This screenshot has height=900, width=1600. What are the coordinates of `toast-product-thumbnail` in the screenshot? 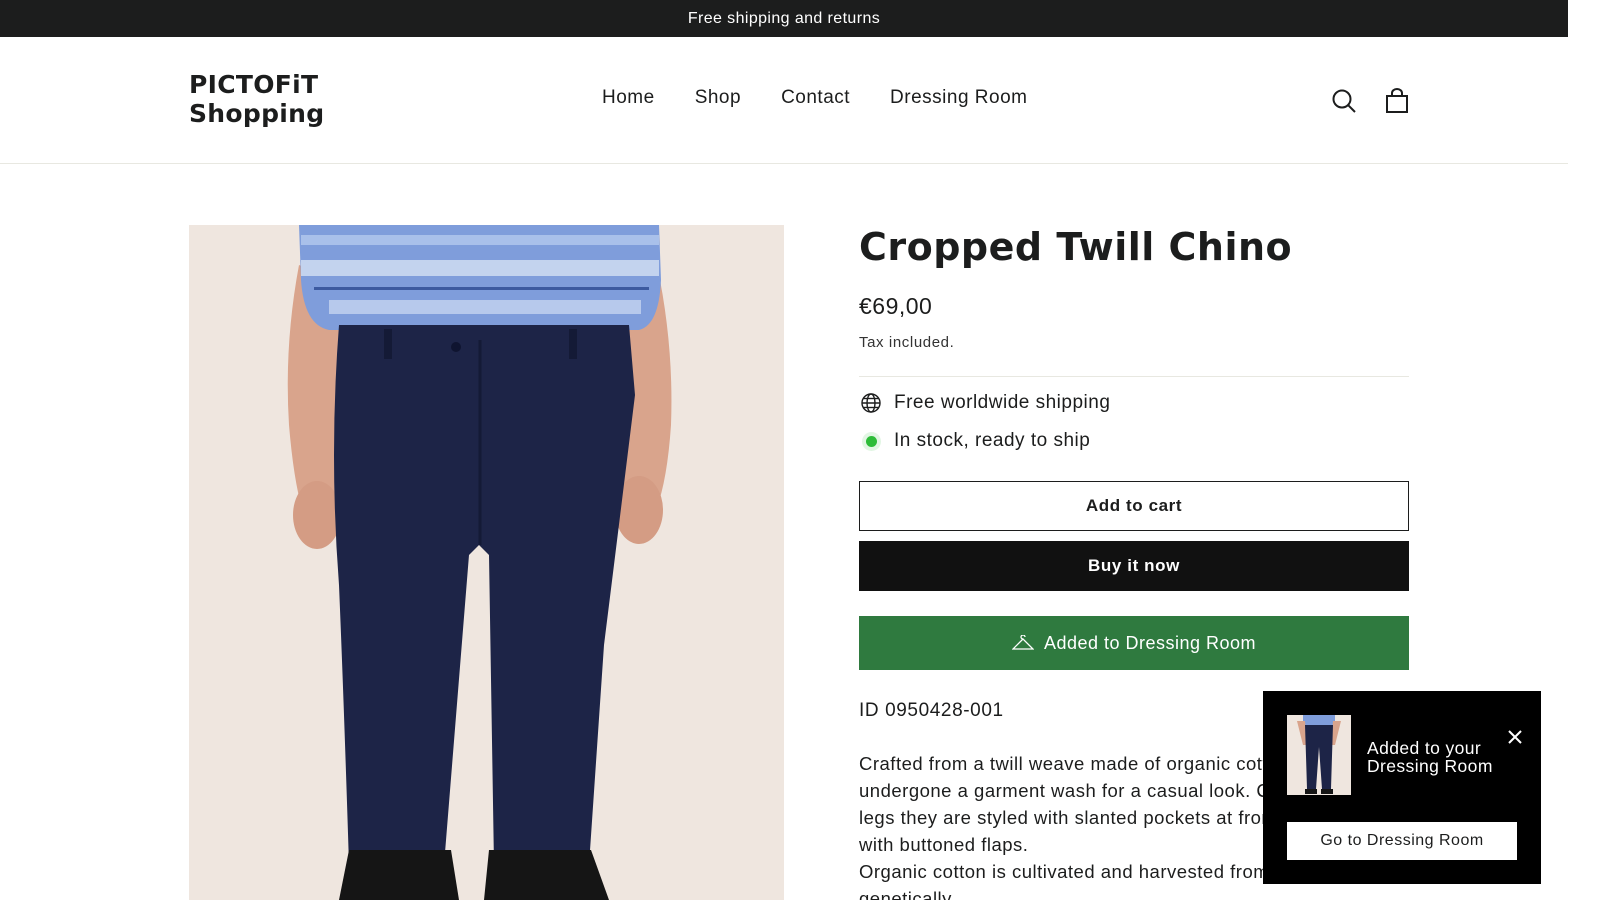 It's located at (1319, 755).